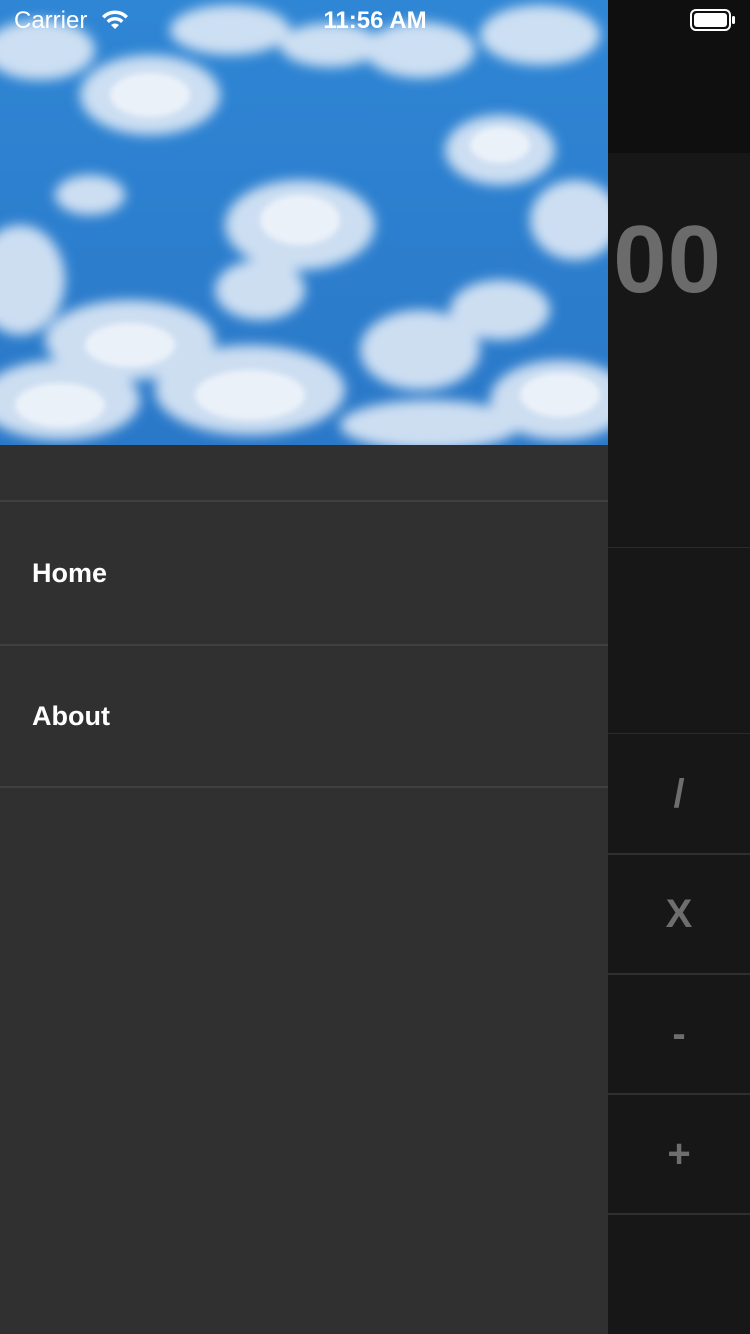 This screenshot has height=1334, width=750. Describe the element at coordinates (71, 715) in the screenshot. I see `menu-item-label: About` at that location.